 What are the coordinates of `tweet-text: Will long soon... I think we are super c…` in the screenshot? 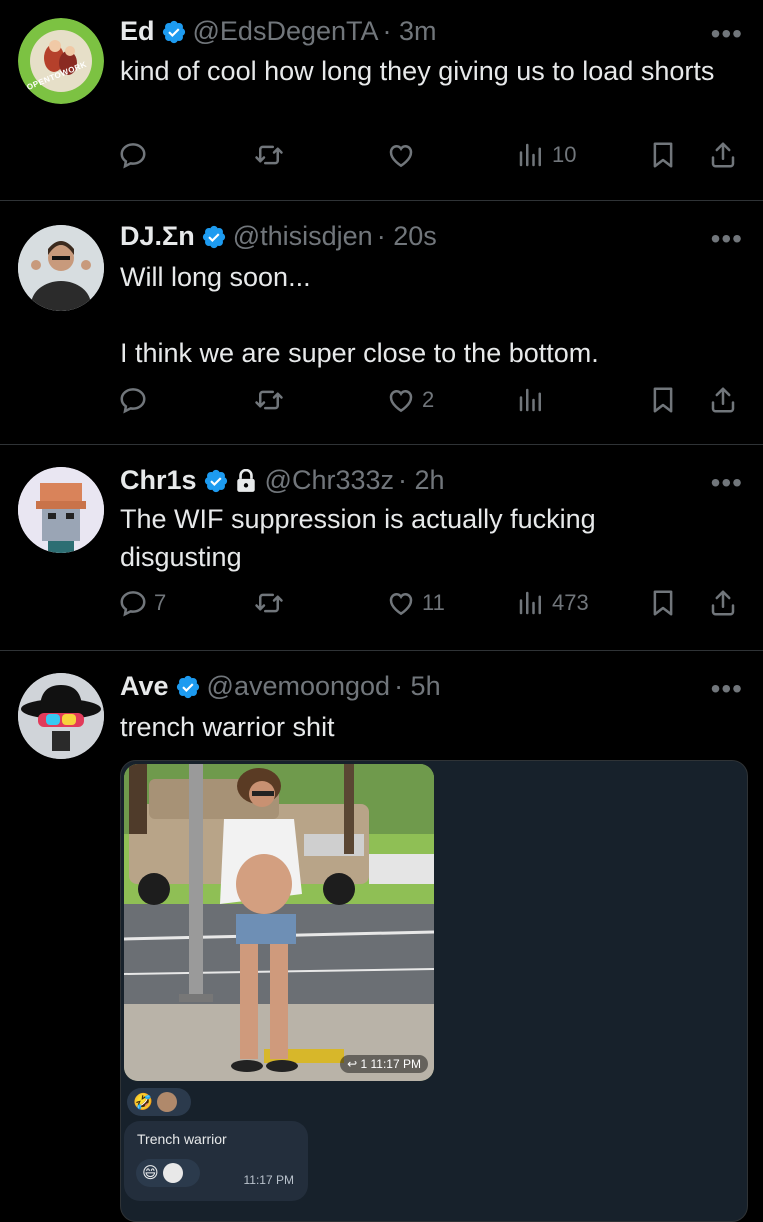 It's located at (420, 315).